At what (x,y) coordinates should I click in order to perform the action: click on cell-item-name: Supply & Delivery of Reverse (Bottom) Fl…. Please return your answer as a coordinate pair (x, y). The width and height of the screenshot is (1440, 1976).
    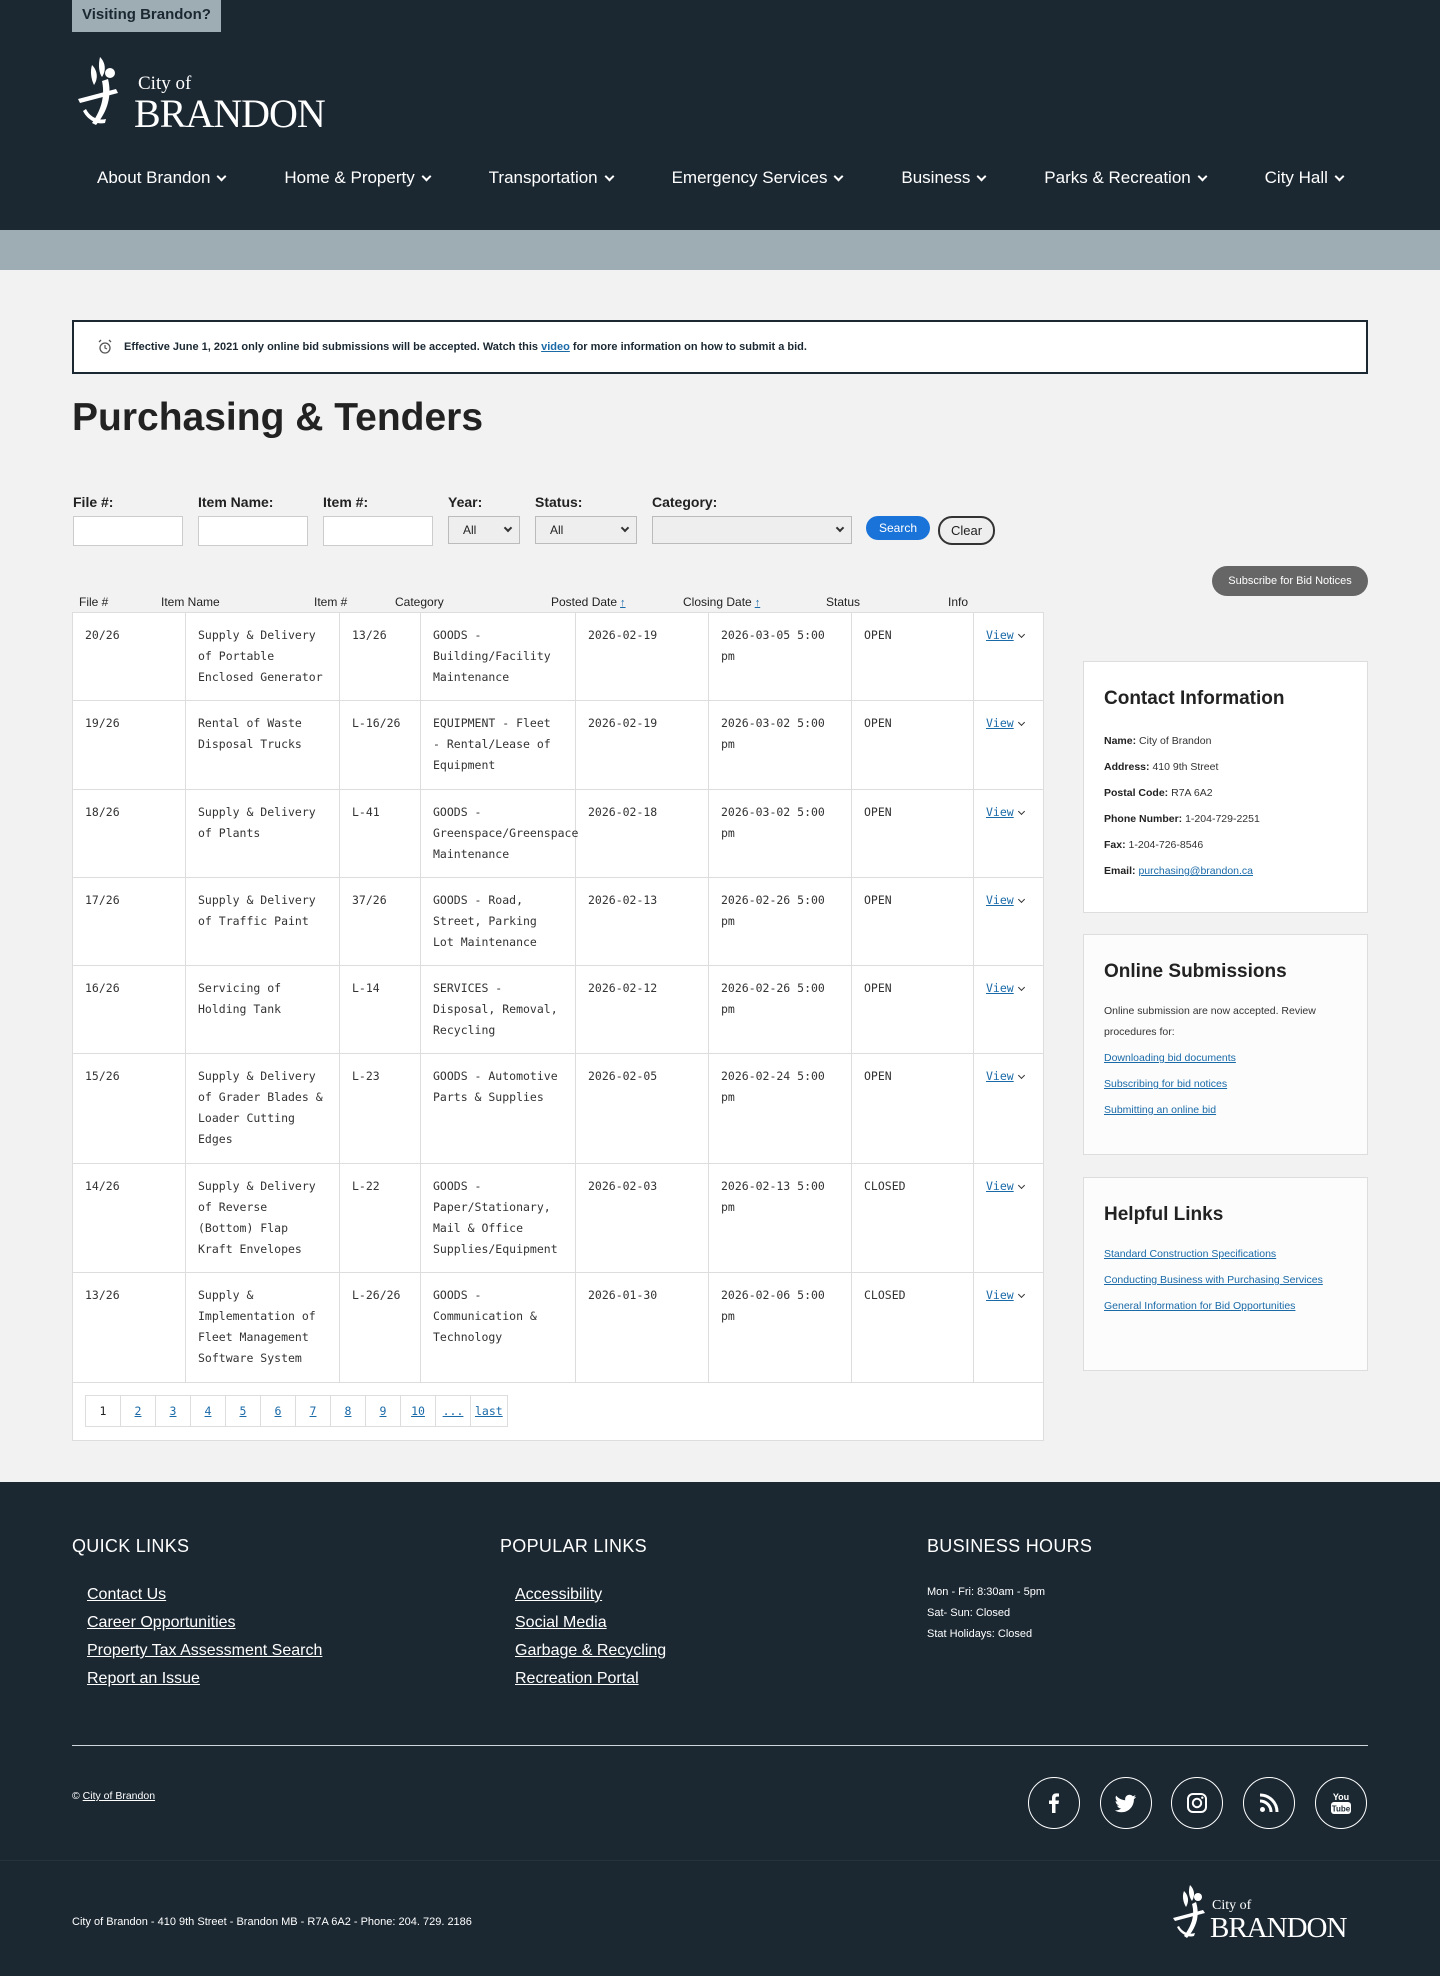
    Looking at the image, I should click on (263, 1218).